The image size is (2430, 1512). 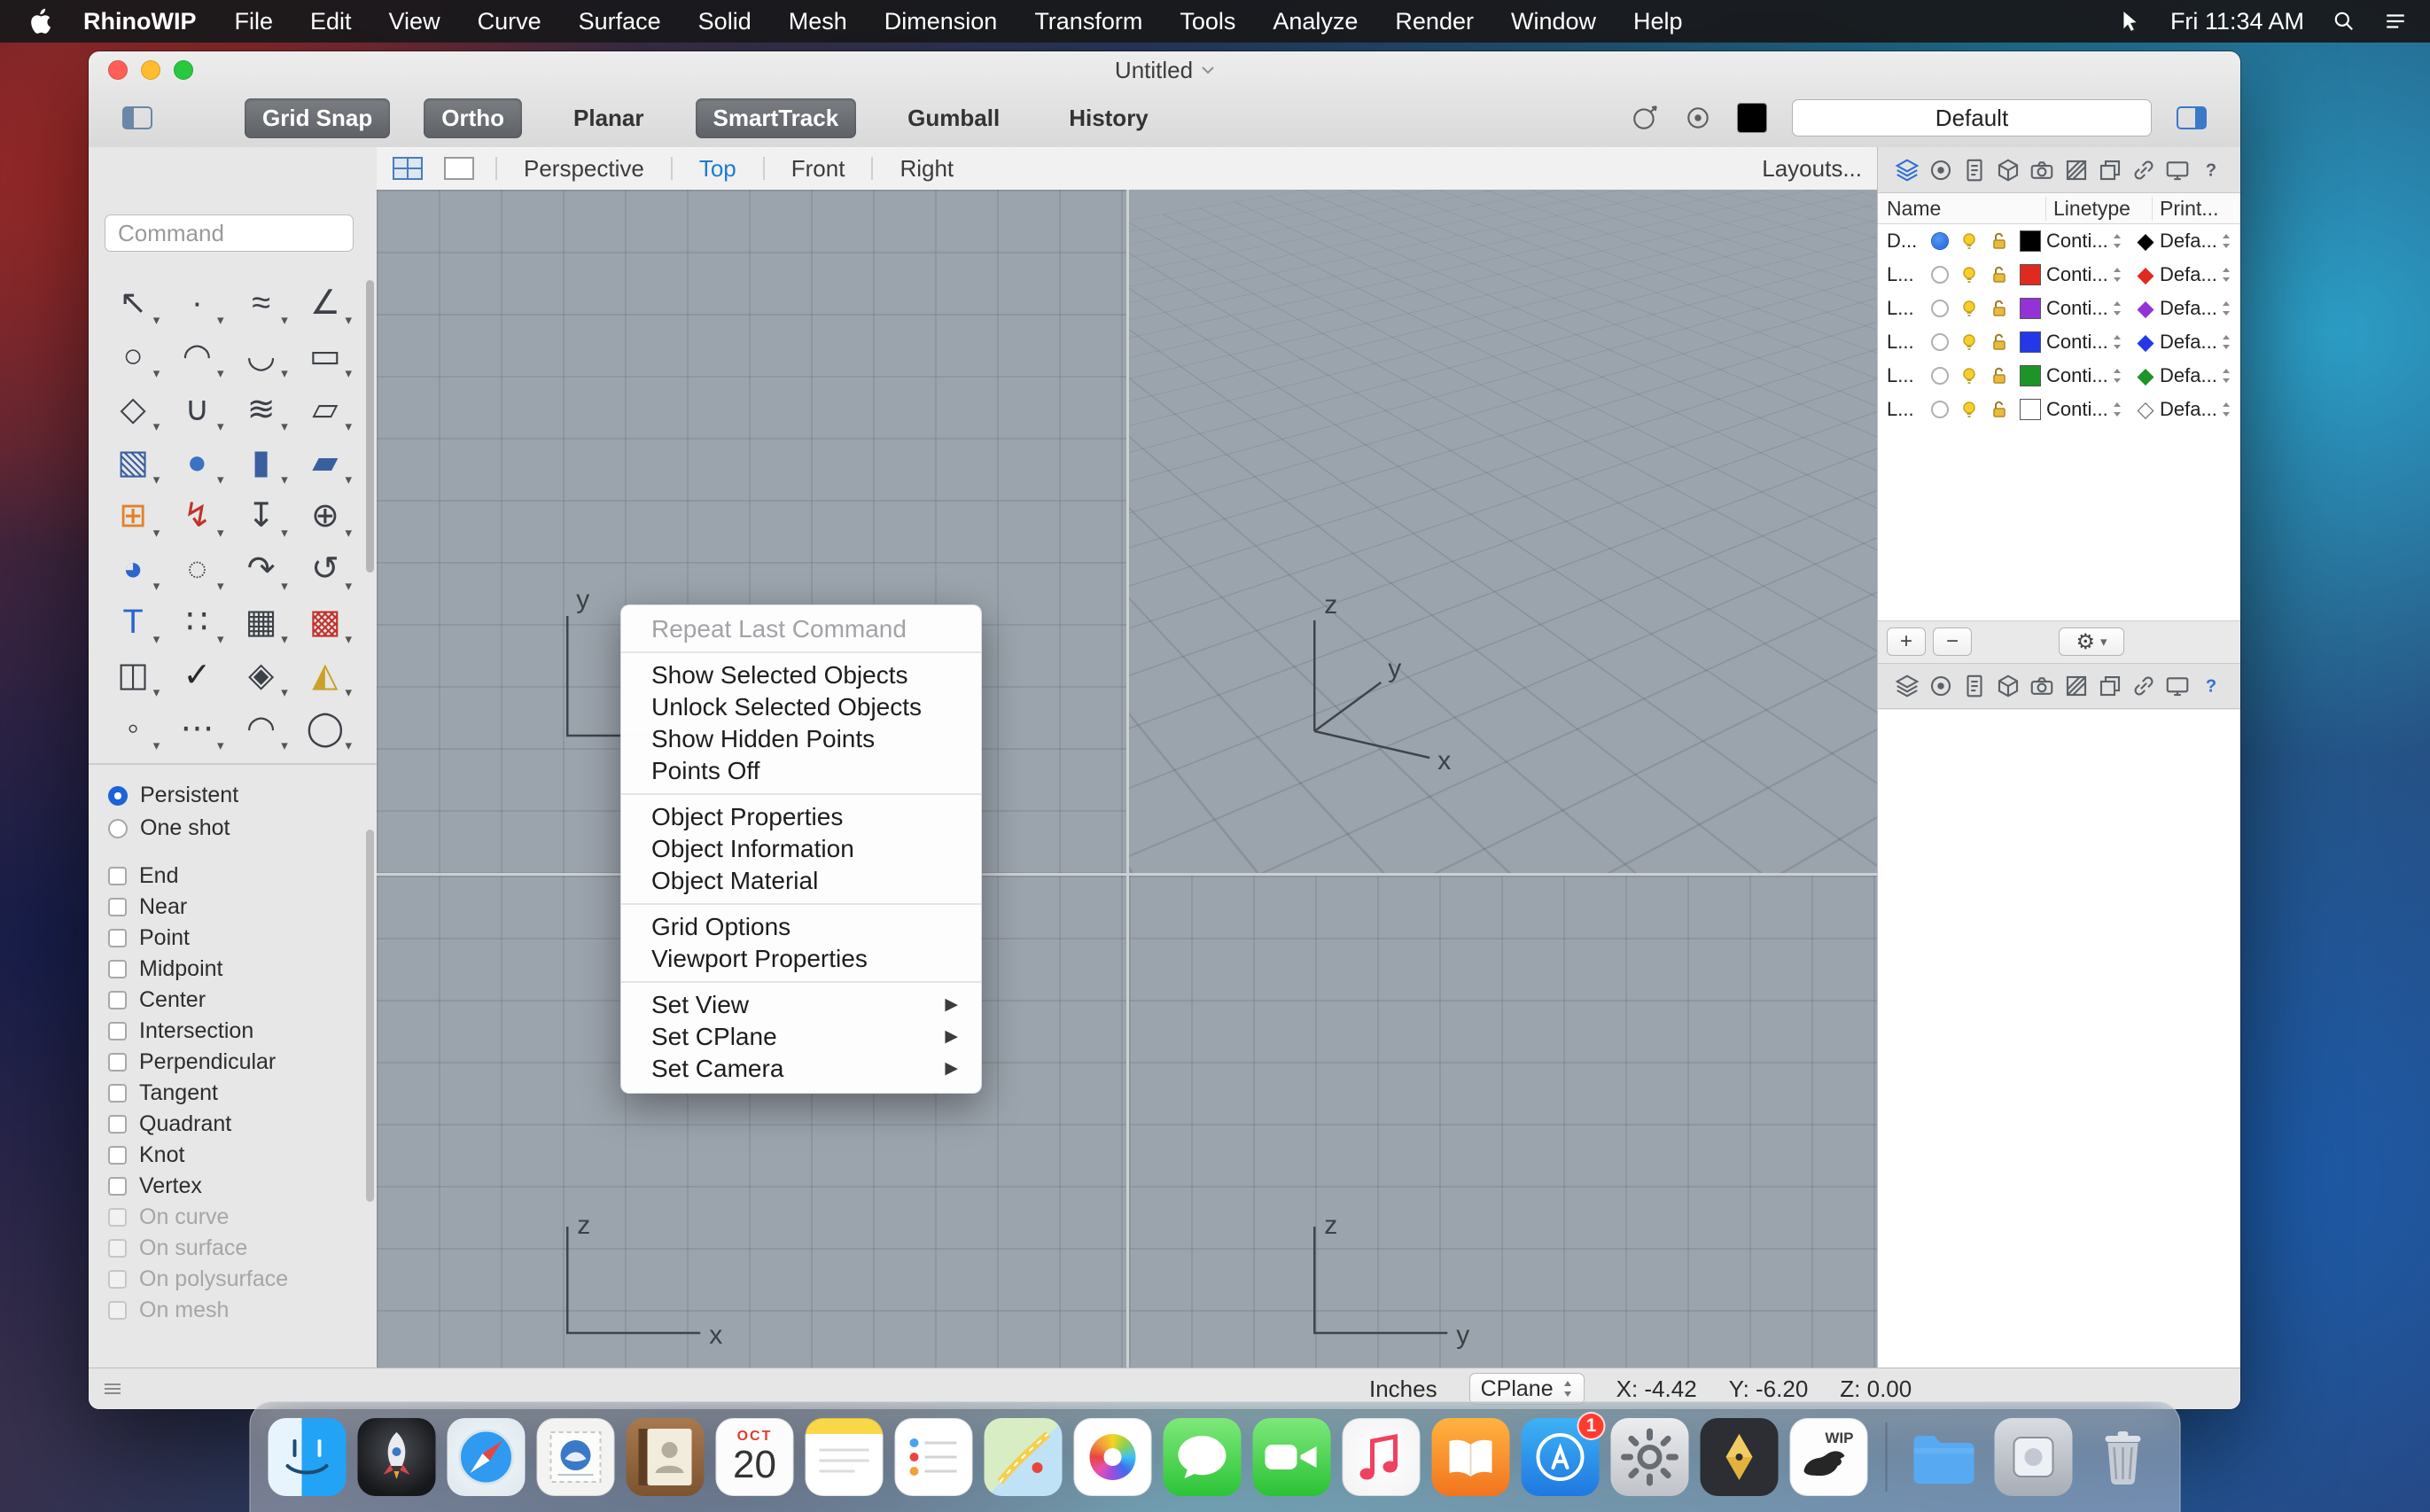 I want to click on left-sidebar-toggle-icon, so click(x=137, y=117).